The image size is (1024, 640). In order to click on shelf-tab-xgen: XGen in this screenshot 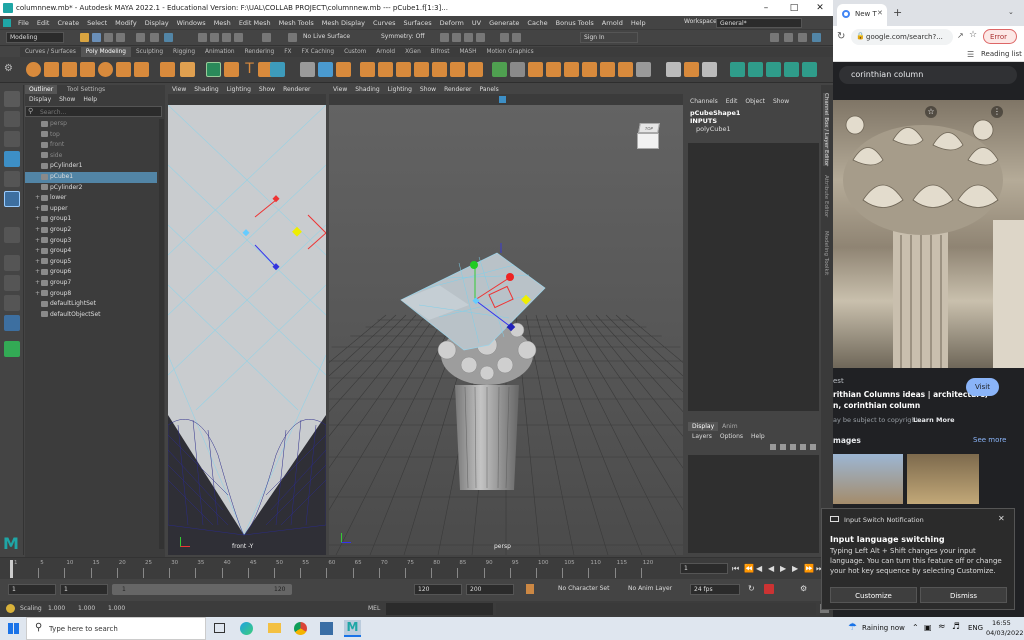, I will do `click(413, 52)`.